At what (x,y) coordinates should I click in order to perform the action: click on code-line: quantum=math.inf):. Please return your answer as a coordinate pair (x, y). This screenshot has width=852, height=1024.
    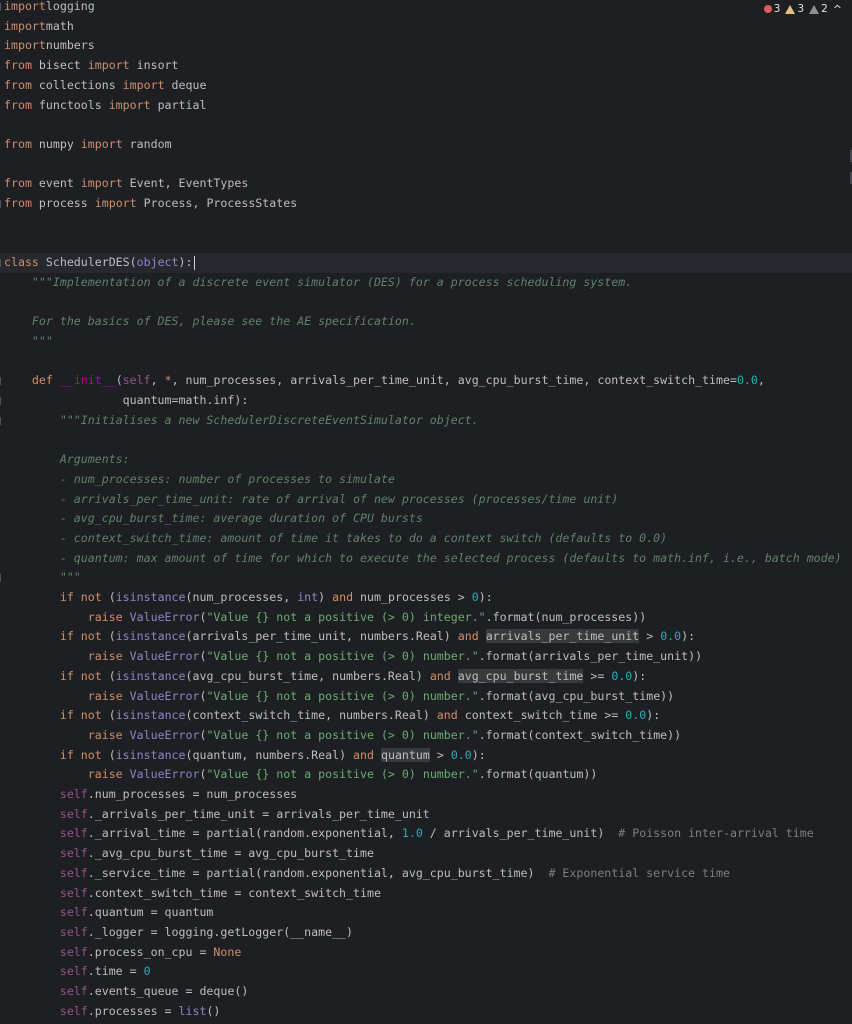
    Looking at the image, I should click on (126, 401).